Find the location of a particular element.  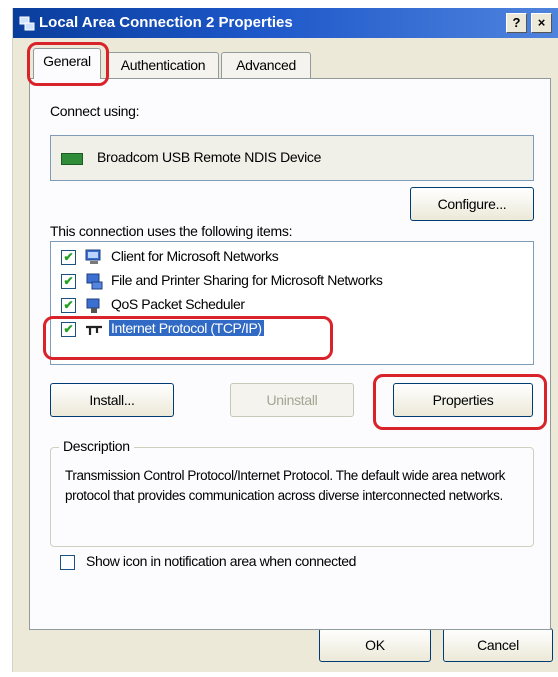

cancel-button: Cancel is located at coordinates (498, 645).